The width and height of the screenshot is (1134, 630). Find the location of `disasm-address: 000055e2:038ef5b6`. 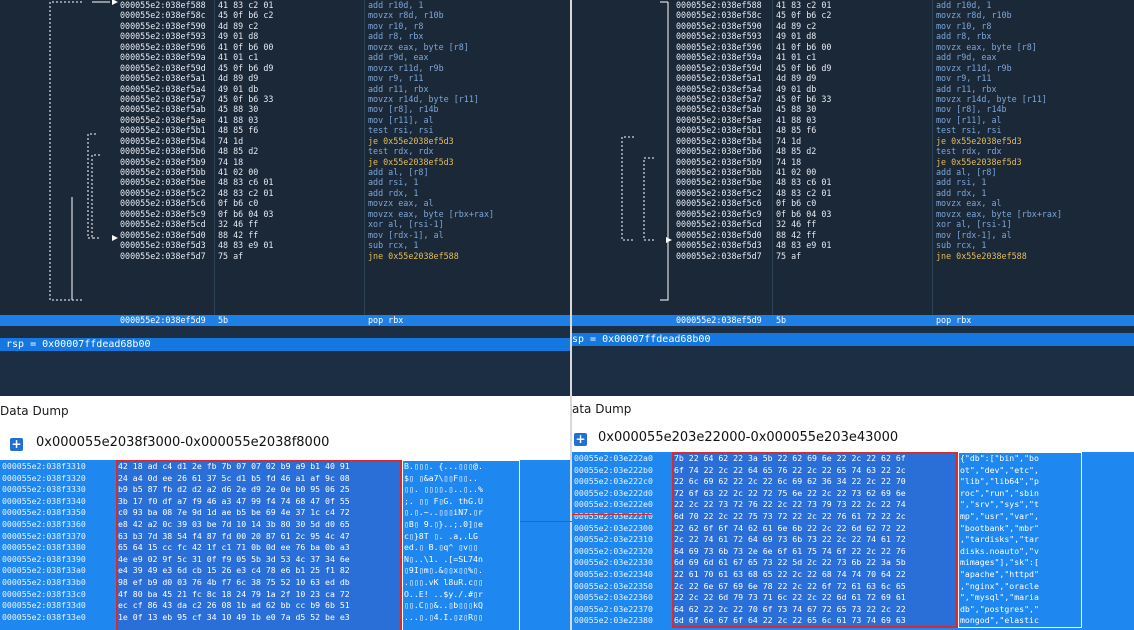

disasm-address: 000055e2:038ef5b6 is located at coordinates (719, 151).